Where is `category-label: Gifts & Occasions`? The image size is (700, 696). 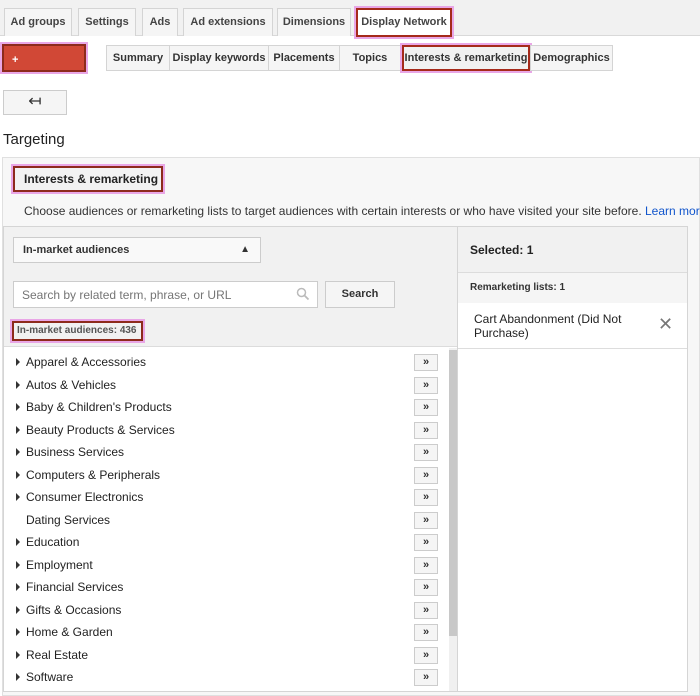 category-label: Gifts & Occasions is located at coordinates (74, 610).